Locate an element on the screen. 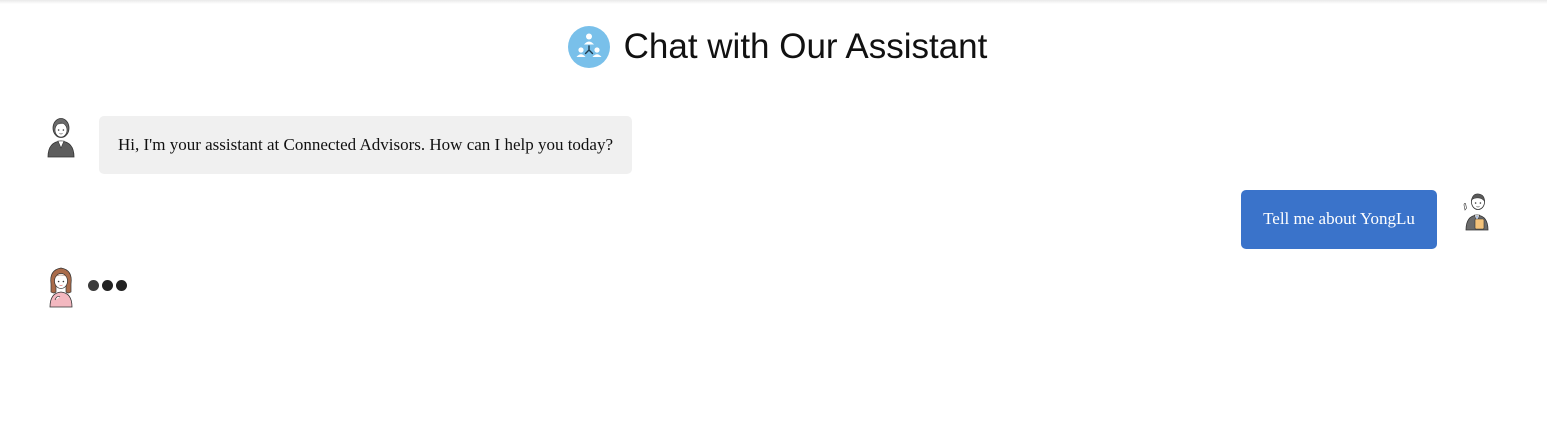  page-title: Chat with Our Assistant is located at coordinates (805, 46).